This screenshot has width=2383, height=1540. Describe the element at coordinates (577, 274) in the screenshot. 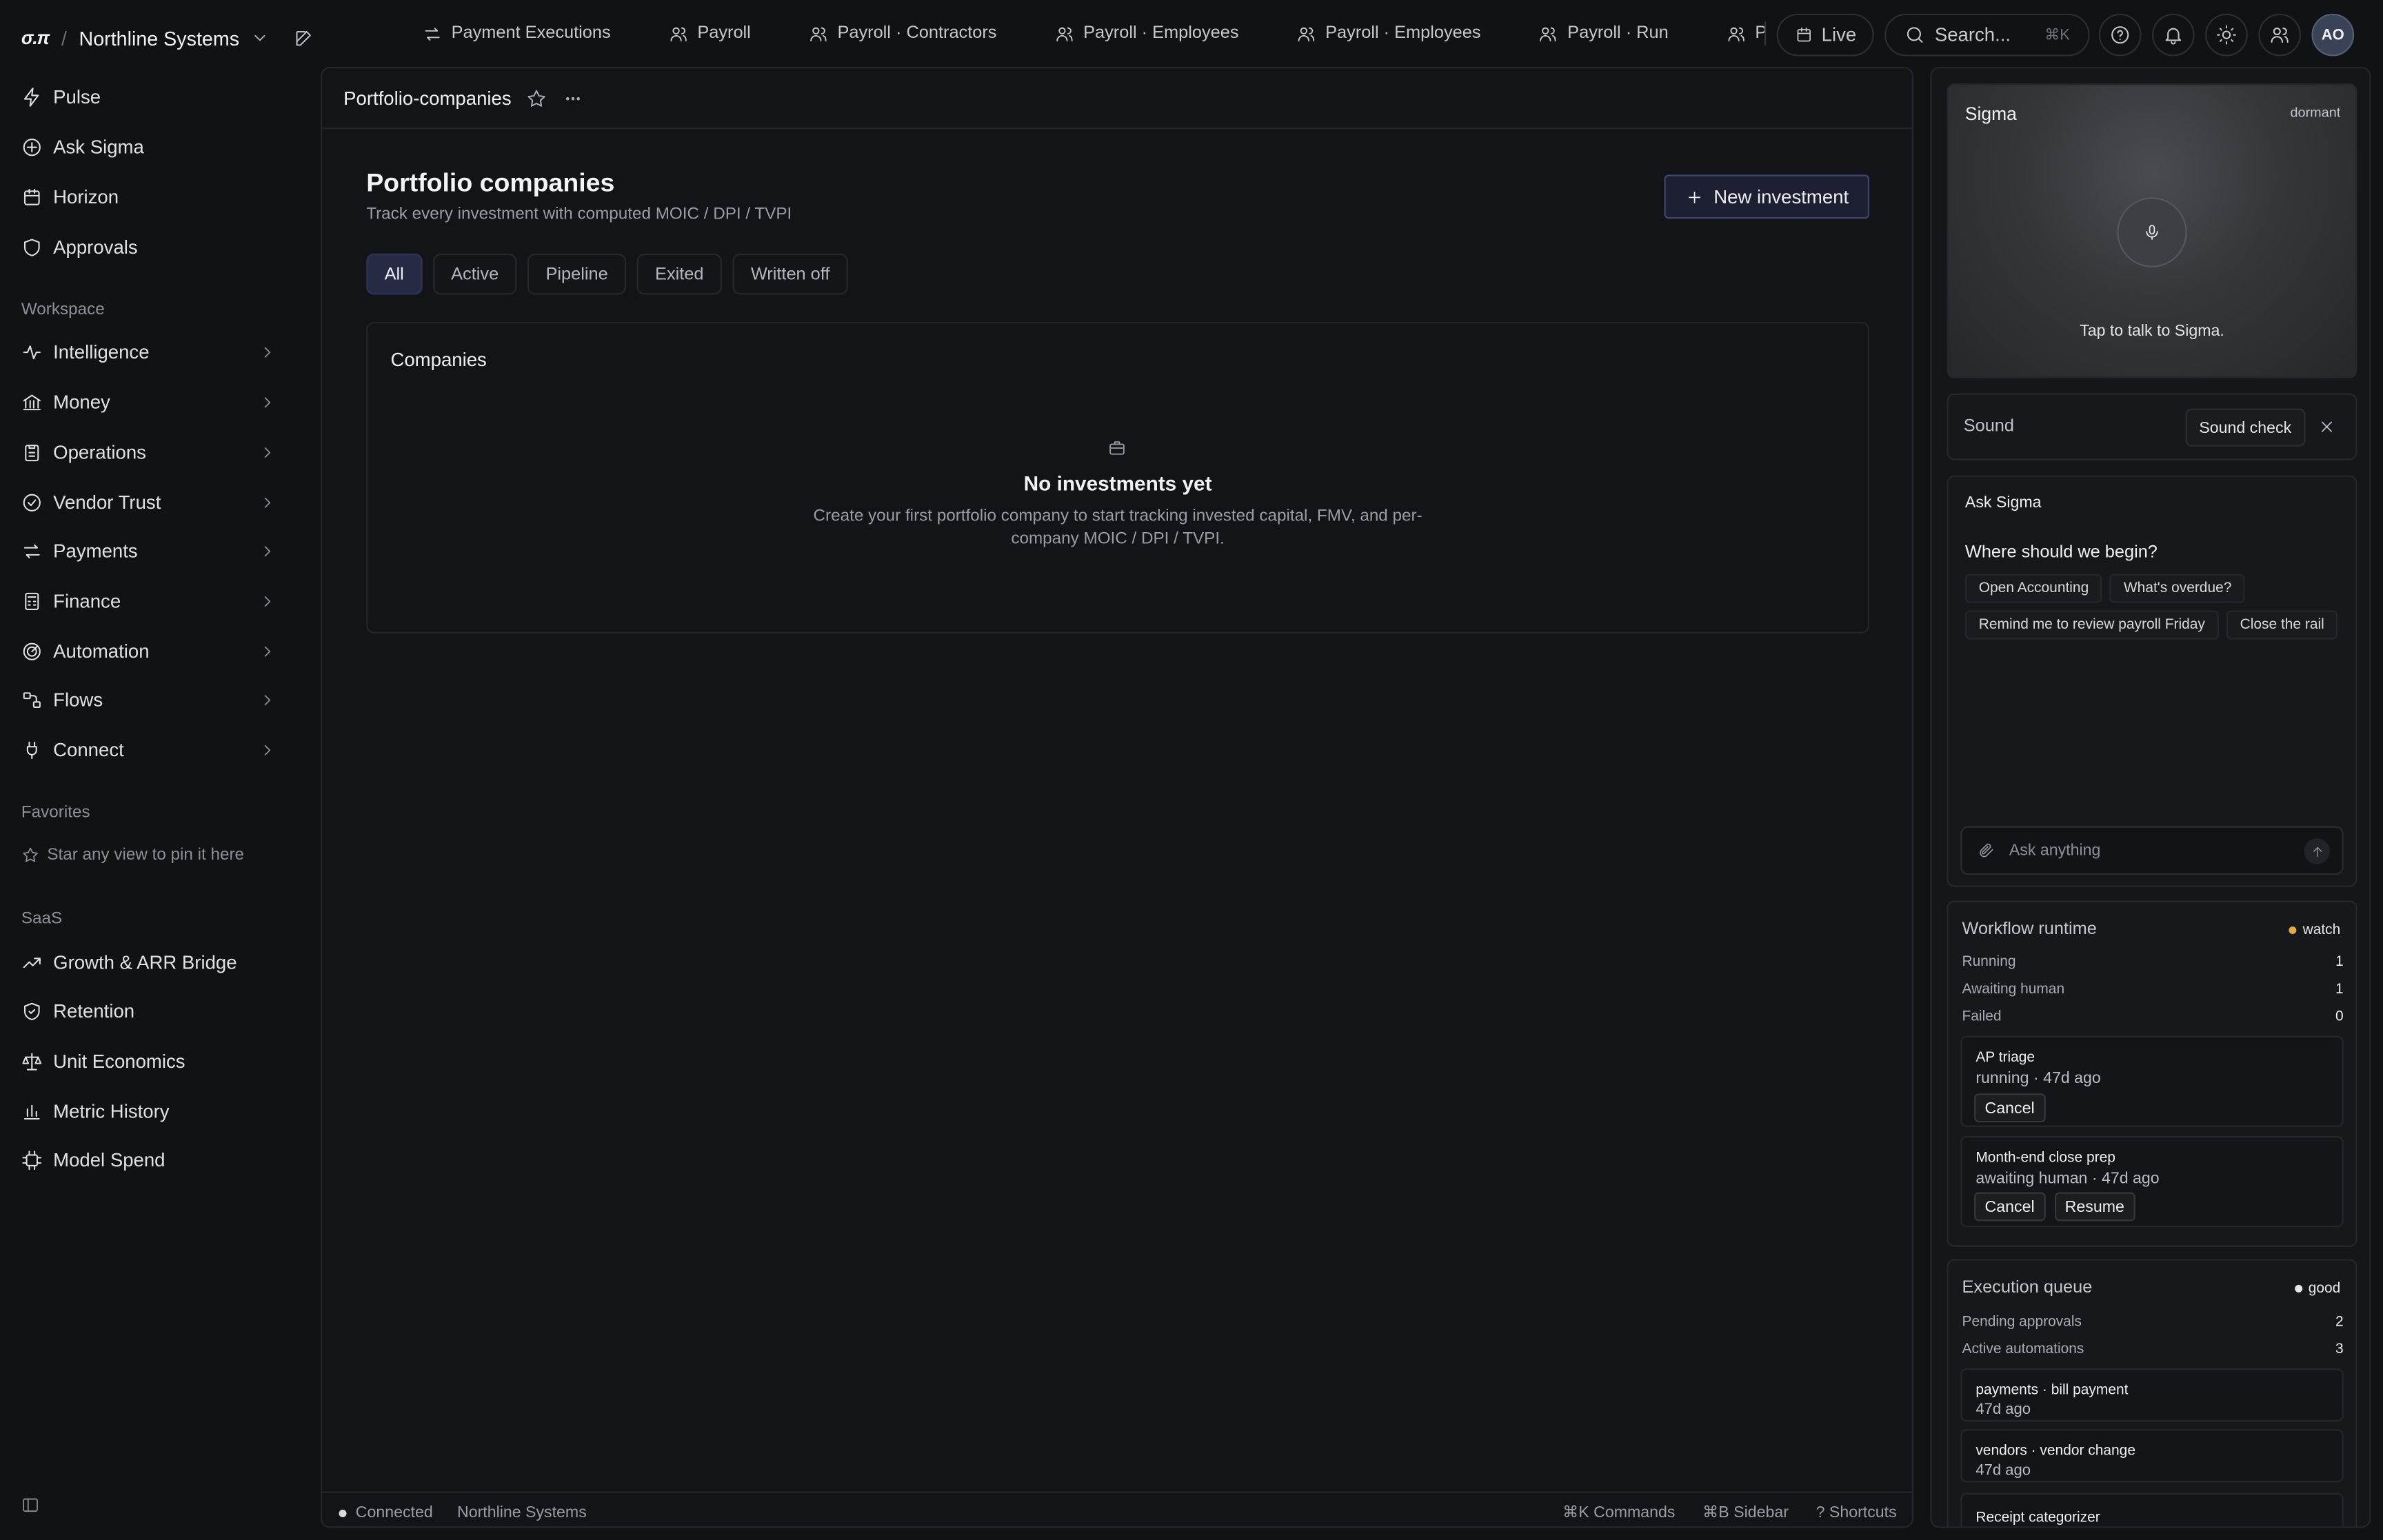

I see `filter-pipeline: Pipeline` at that location.